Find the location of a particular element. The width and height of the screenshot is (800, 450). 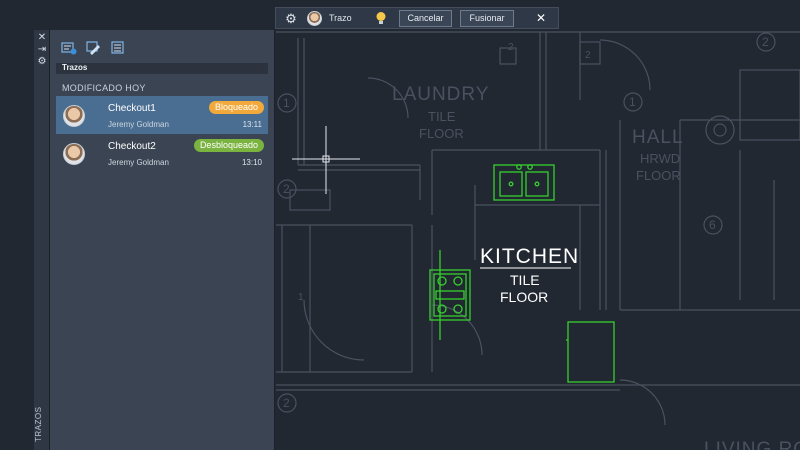

cancel-button: Cancelar is located at coordinates (425, 18).